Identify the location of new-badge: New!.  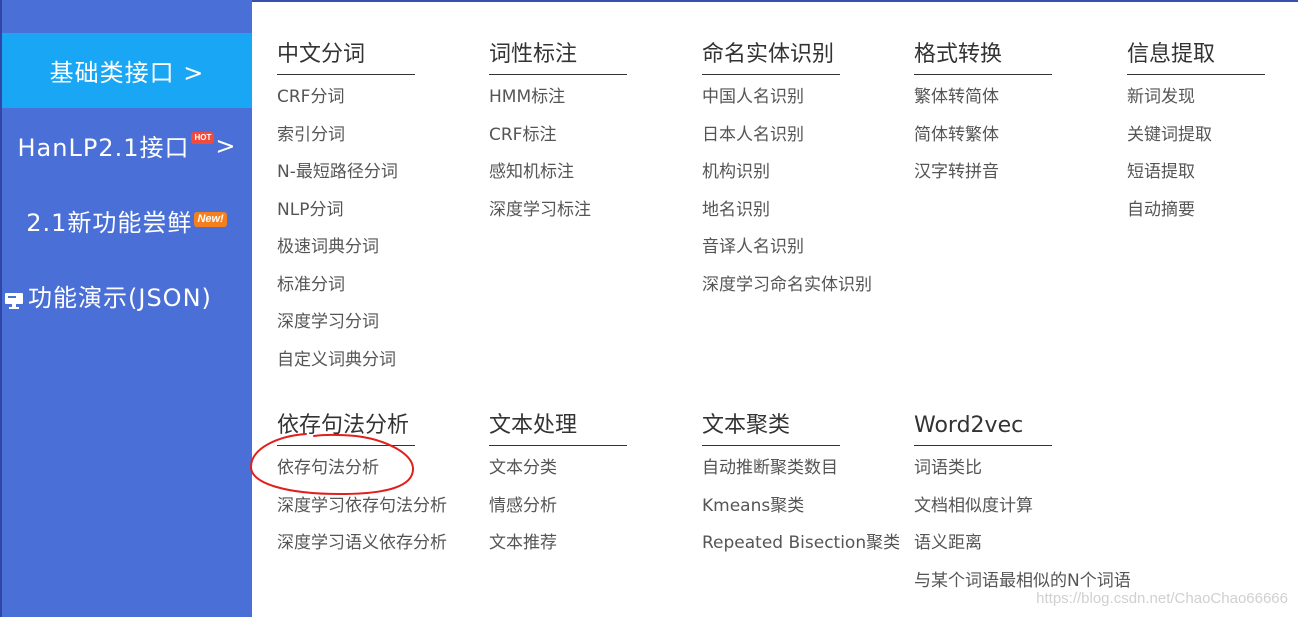
(210, 219).